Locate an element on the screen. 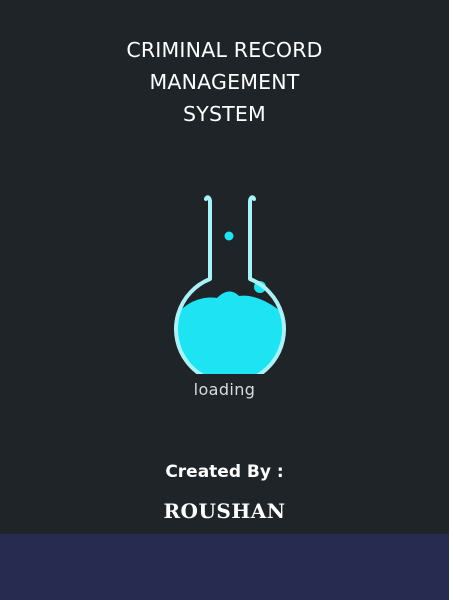 Image resolution: width=453 pixels, height=600 pixels. flask-rim-right is located at coordinates (252, 199).